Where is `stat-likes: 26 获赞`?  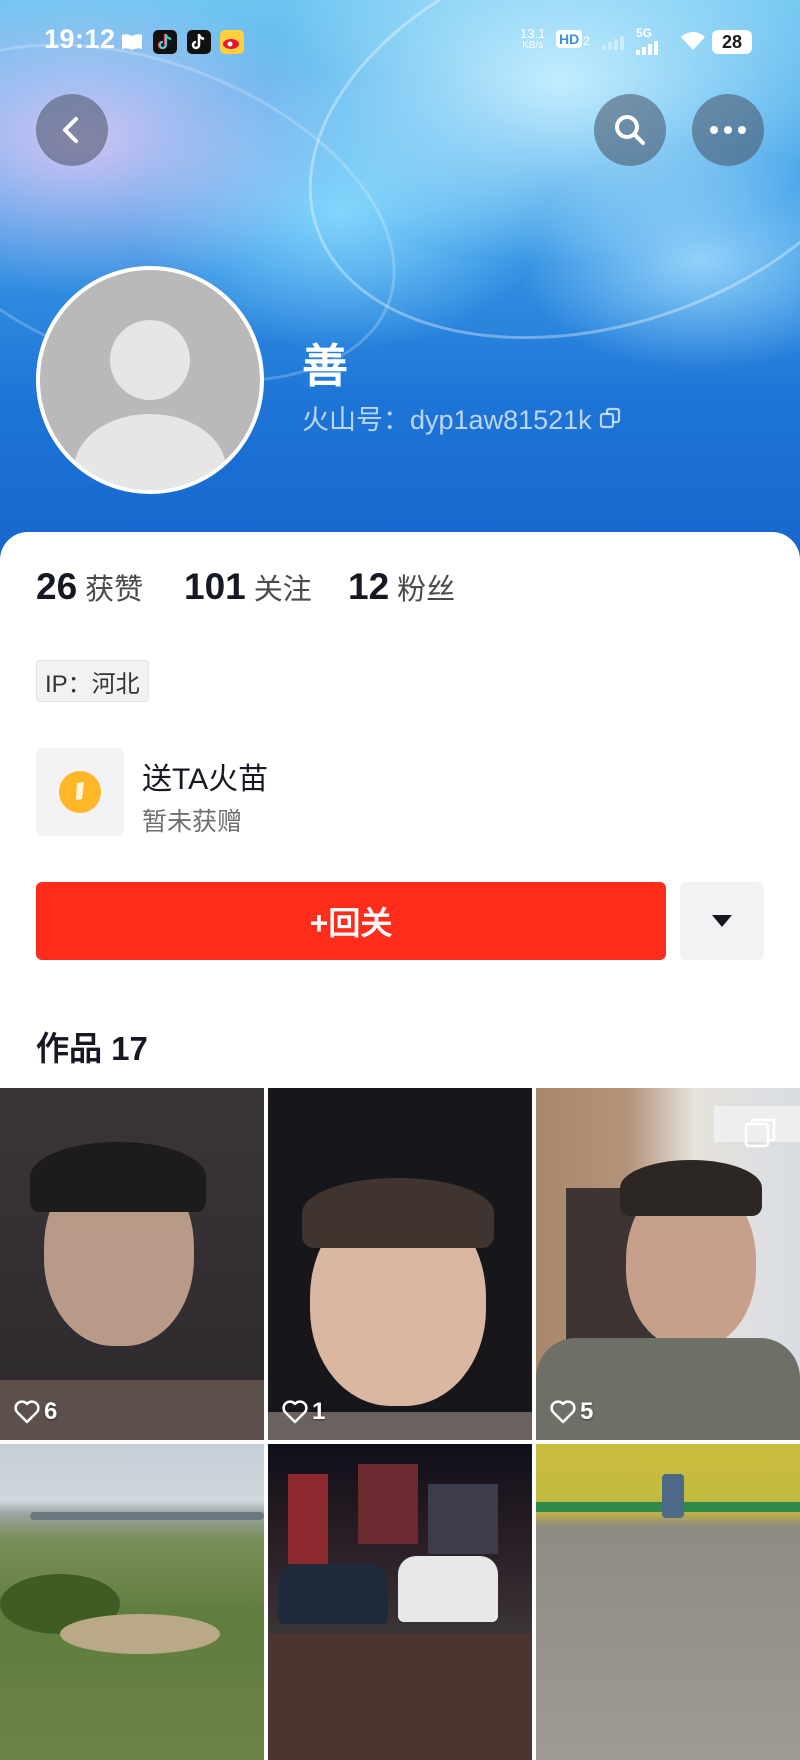
stat-likes: 26 获赞 is located at coordinates (89, 587).